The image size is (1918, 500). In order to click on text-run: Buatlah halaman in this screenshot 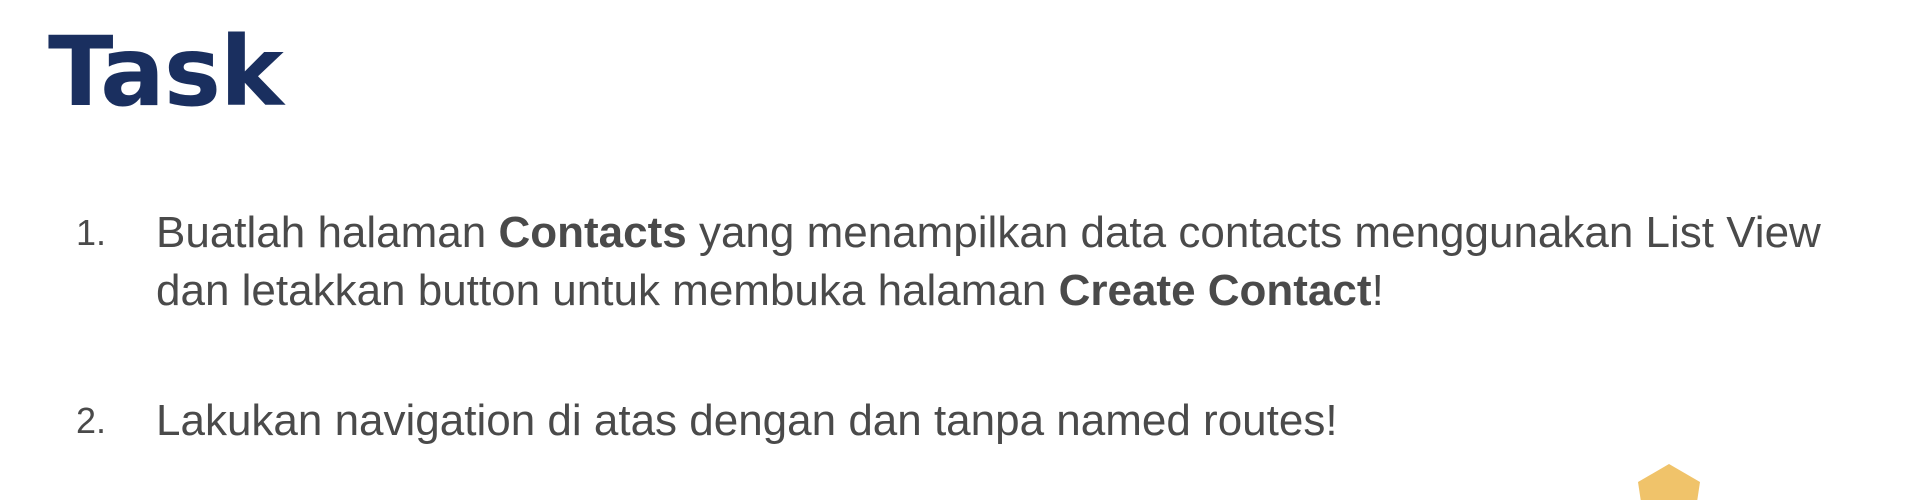, I will do `click(327, 232)`.